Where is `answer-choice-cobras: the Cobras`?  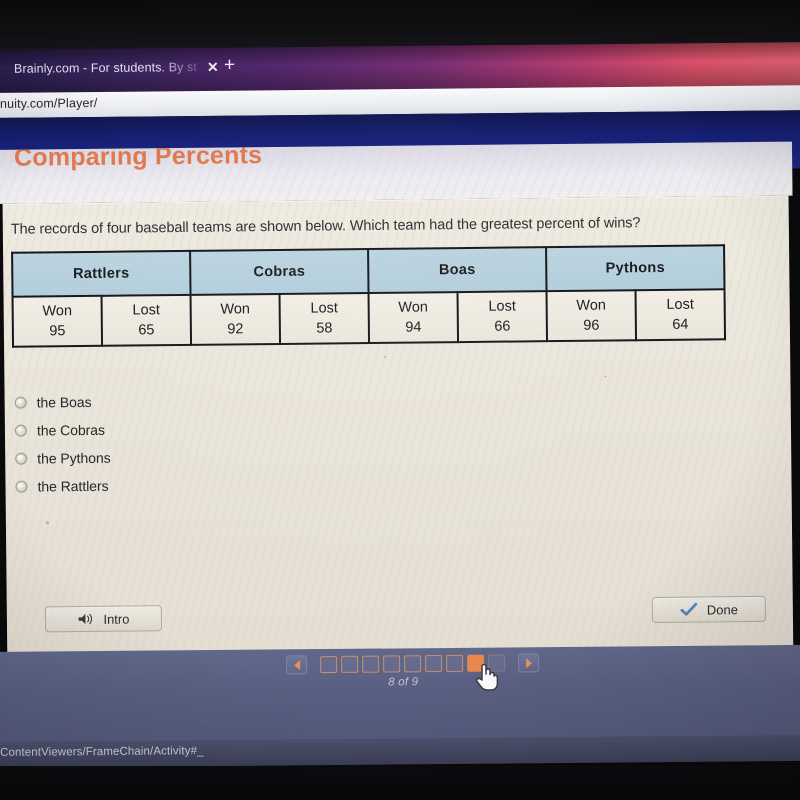 answer-choice-cobras: the Cobras is located at coordinates (62, 430).